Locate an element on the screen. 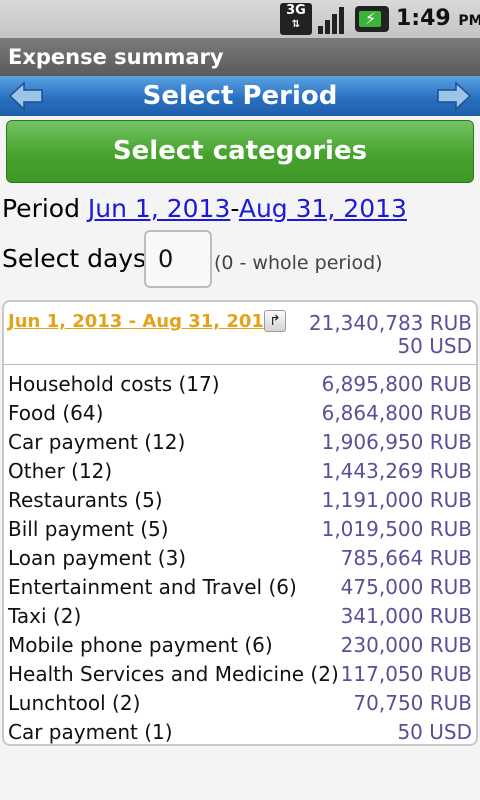 The width and height of the screenshot is (480, 800). category-name: Mobile phone payment (6) is located at coordinates (140, 645).